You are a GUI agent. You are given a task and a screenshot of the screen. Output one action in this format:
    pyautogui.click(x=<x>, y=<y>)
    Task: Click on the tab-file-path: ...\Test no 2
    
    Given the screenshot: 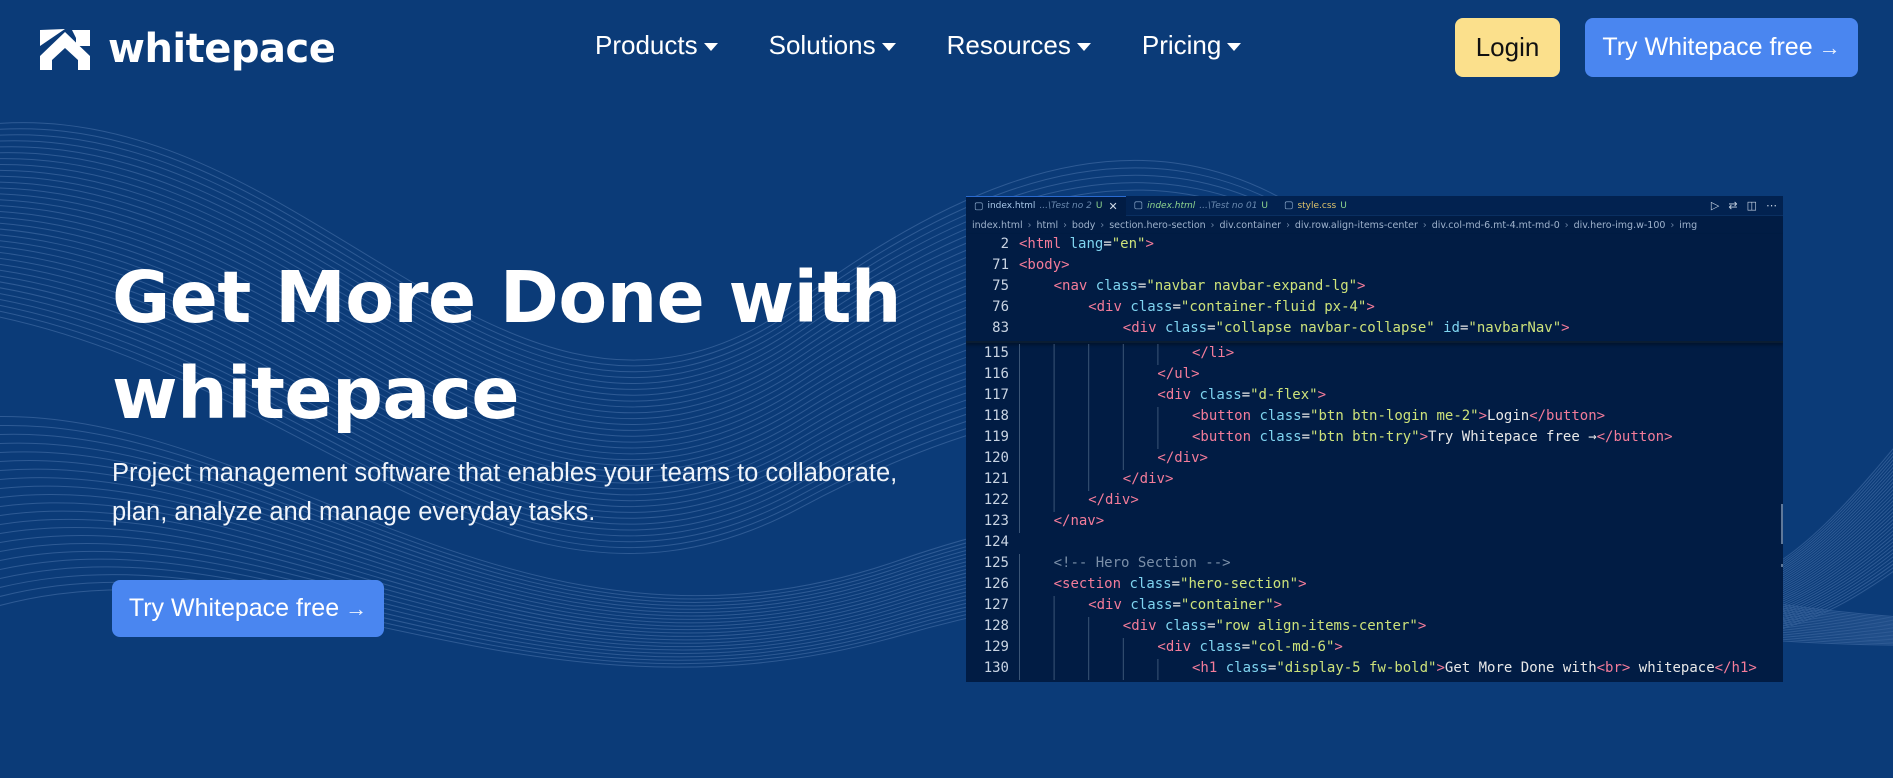 What is the action you would take?
    pyautogui.click(x=1065, y=206)
    